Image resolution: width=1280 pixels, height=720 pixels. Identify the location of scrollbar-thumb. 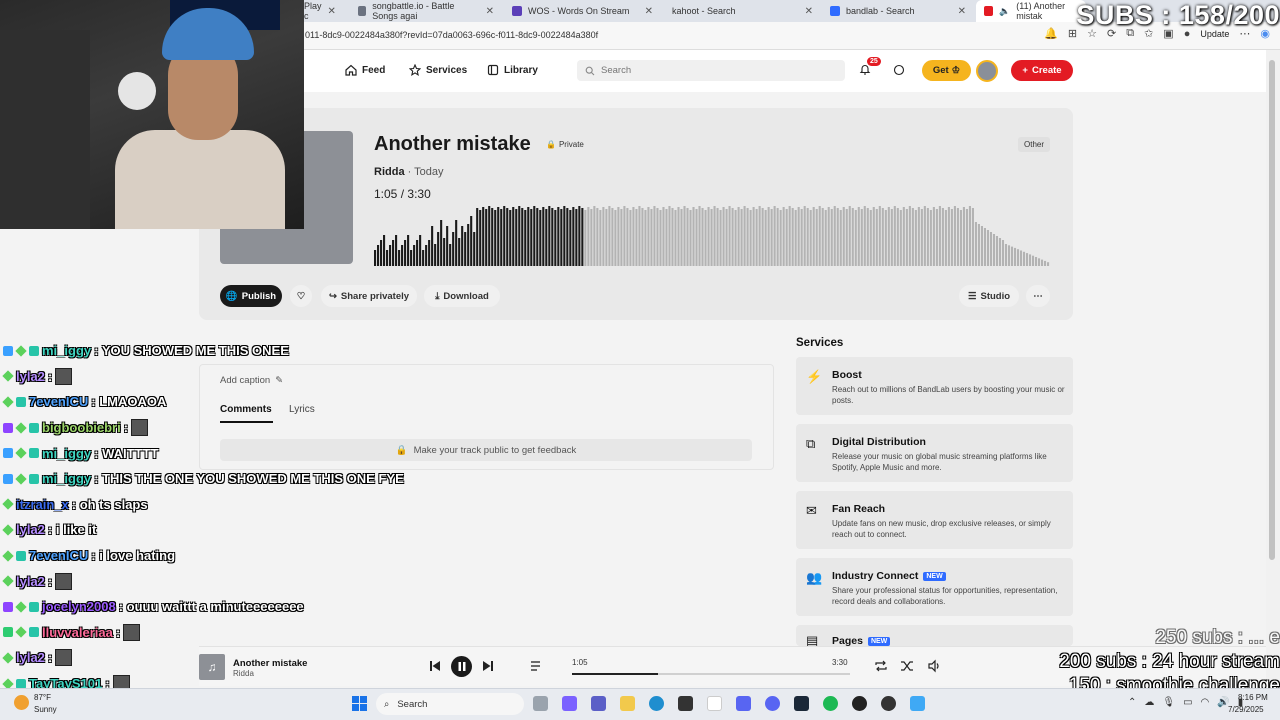
(1272, 310).